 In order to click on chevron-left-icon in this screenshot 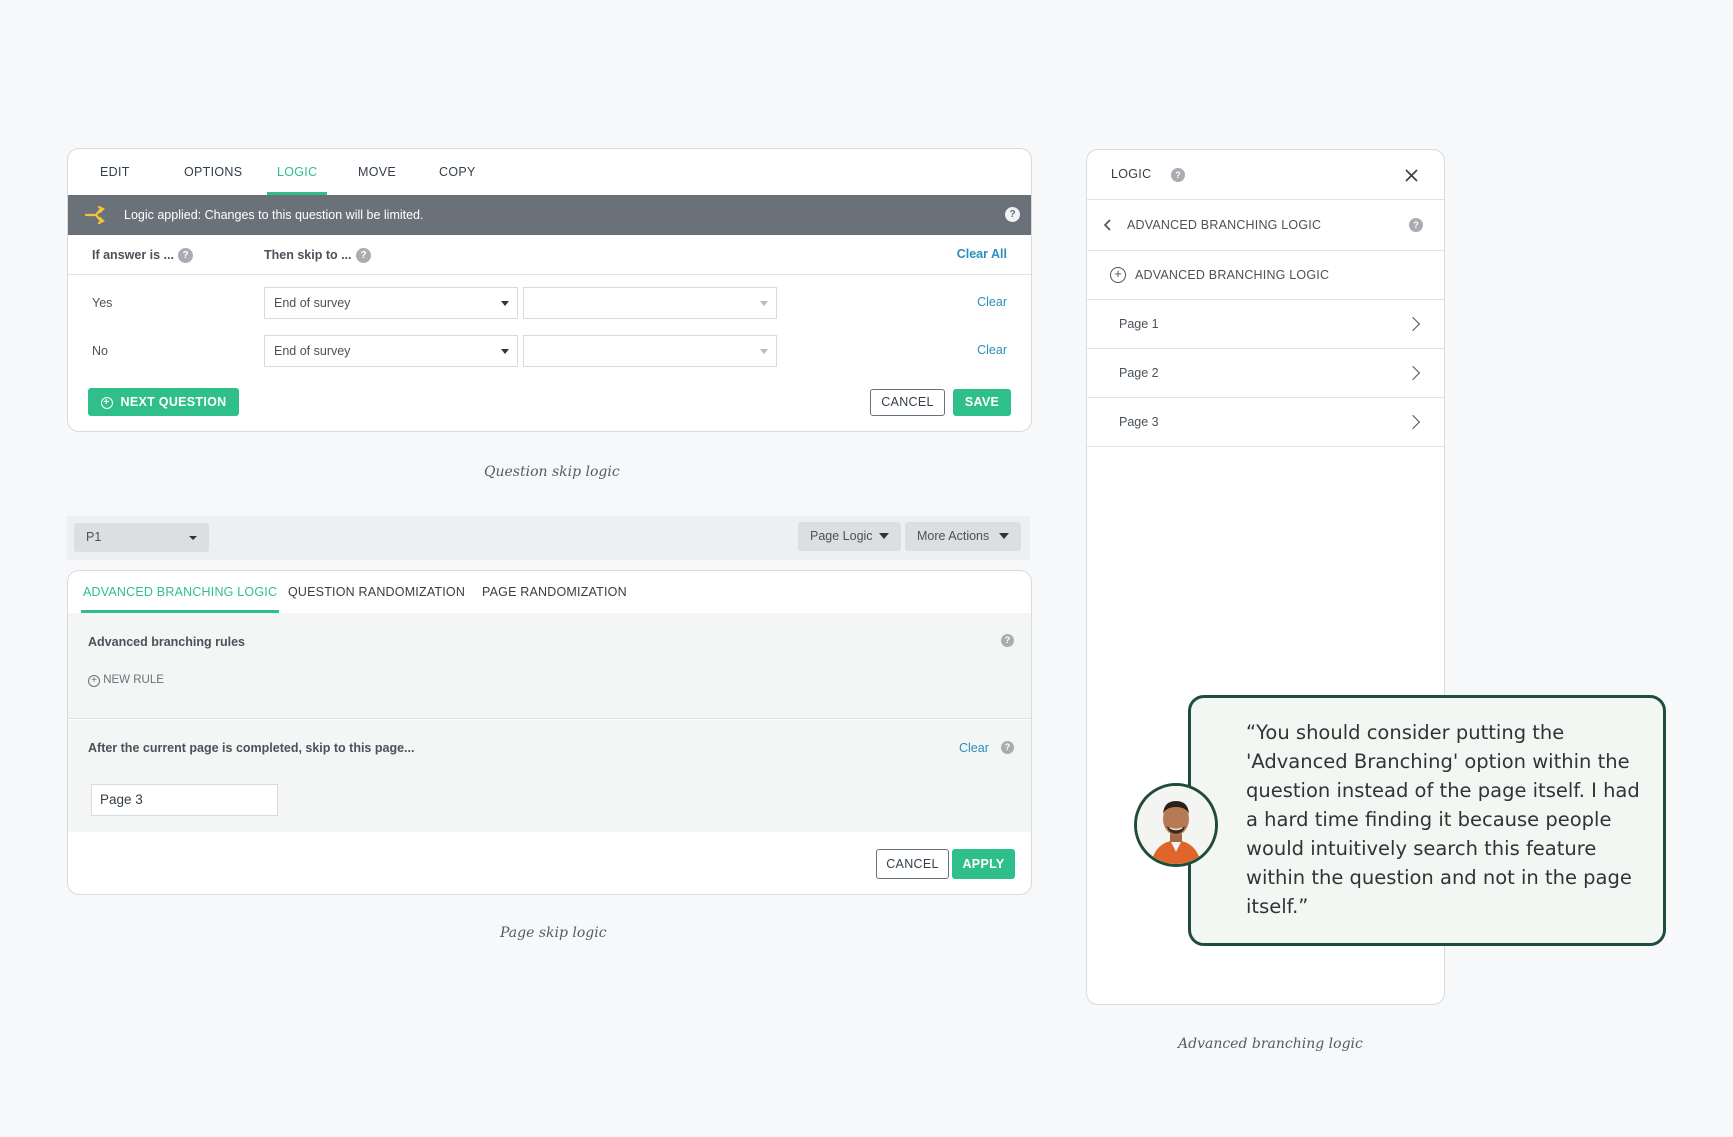, I will do `click(1107, 225)`.